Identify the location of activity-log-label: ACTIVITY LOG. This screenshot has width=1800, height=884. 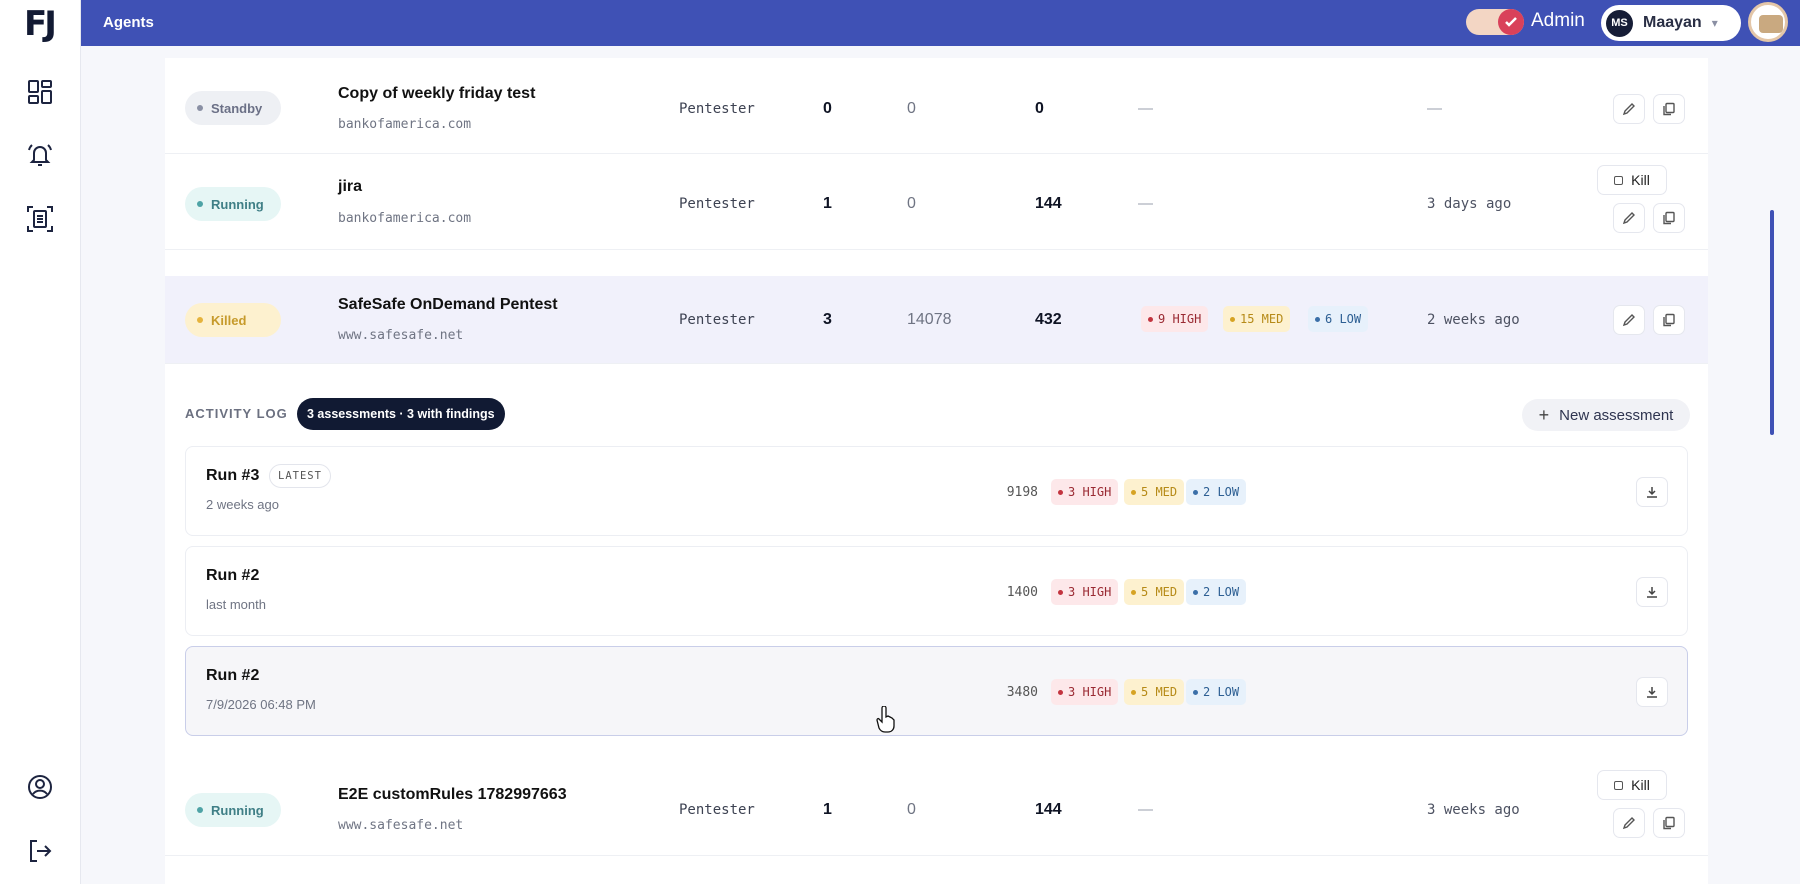
(236, 413).